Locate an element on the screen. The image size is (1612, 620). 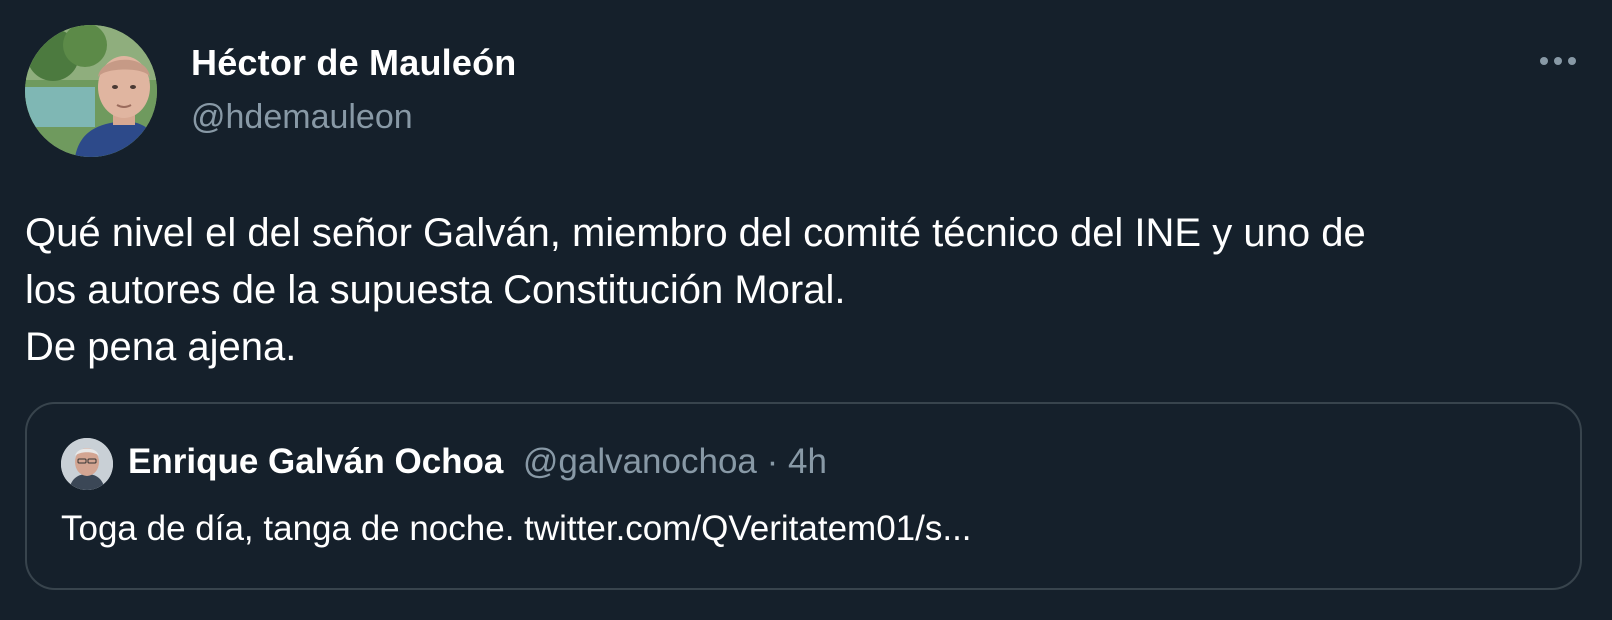
quoted-author-handle: @galvanochoa is located at coordinates (635, 461).